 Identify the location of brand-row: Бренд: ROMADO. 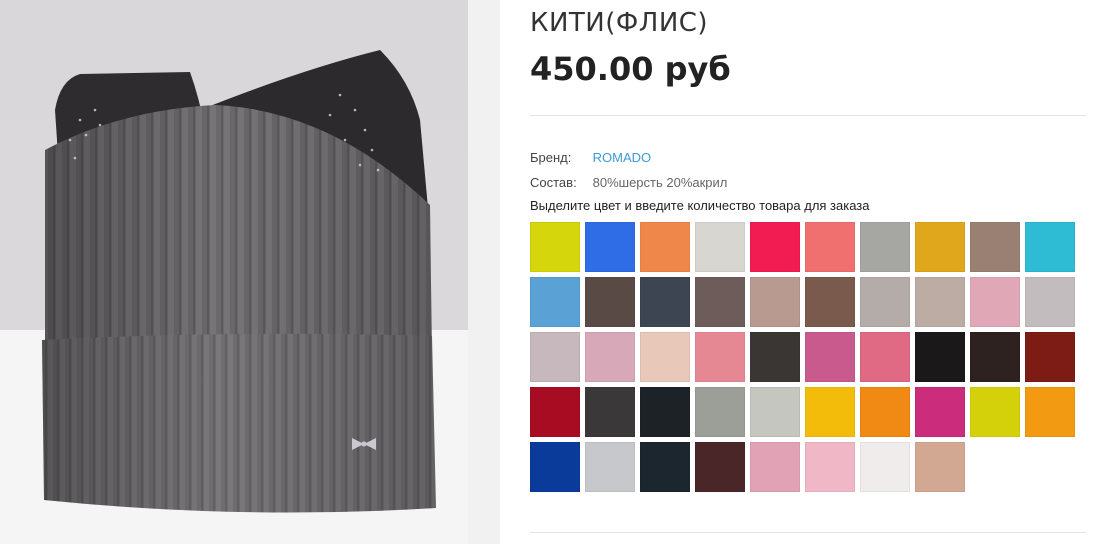
(590, 157).